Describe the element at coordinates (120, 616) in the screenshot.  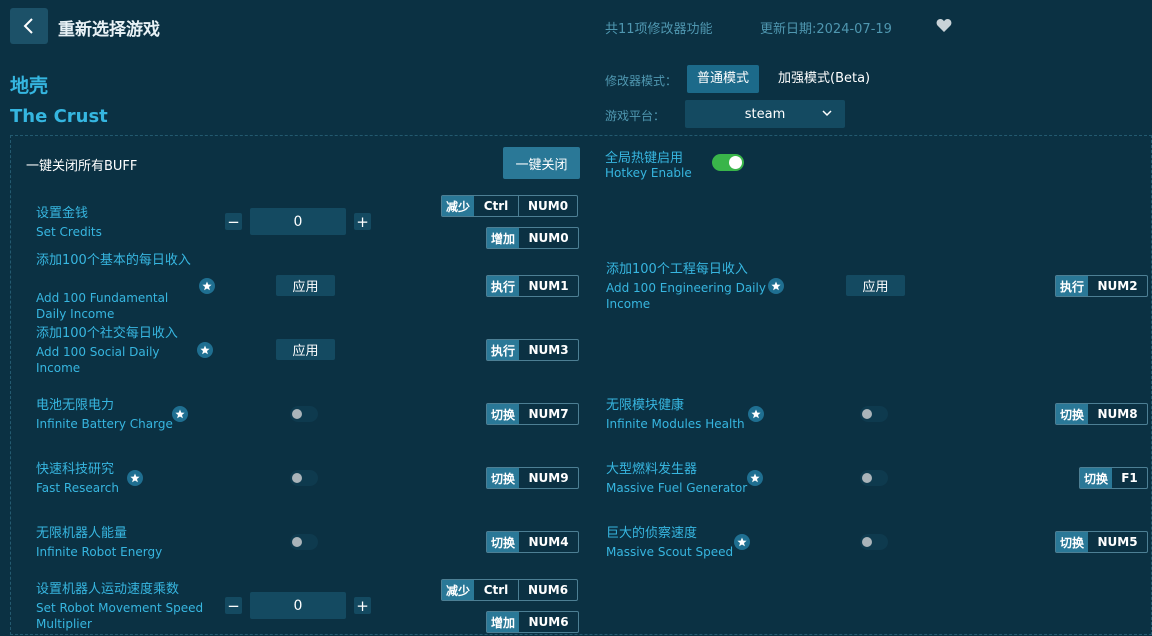
I see `feature-label-en: Set Robot Movement Speed Multiplier` at that location.